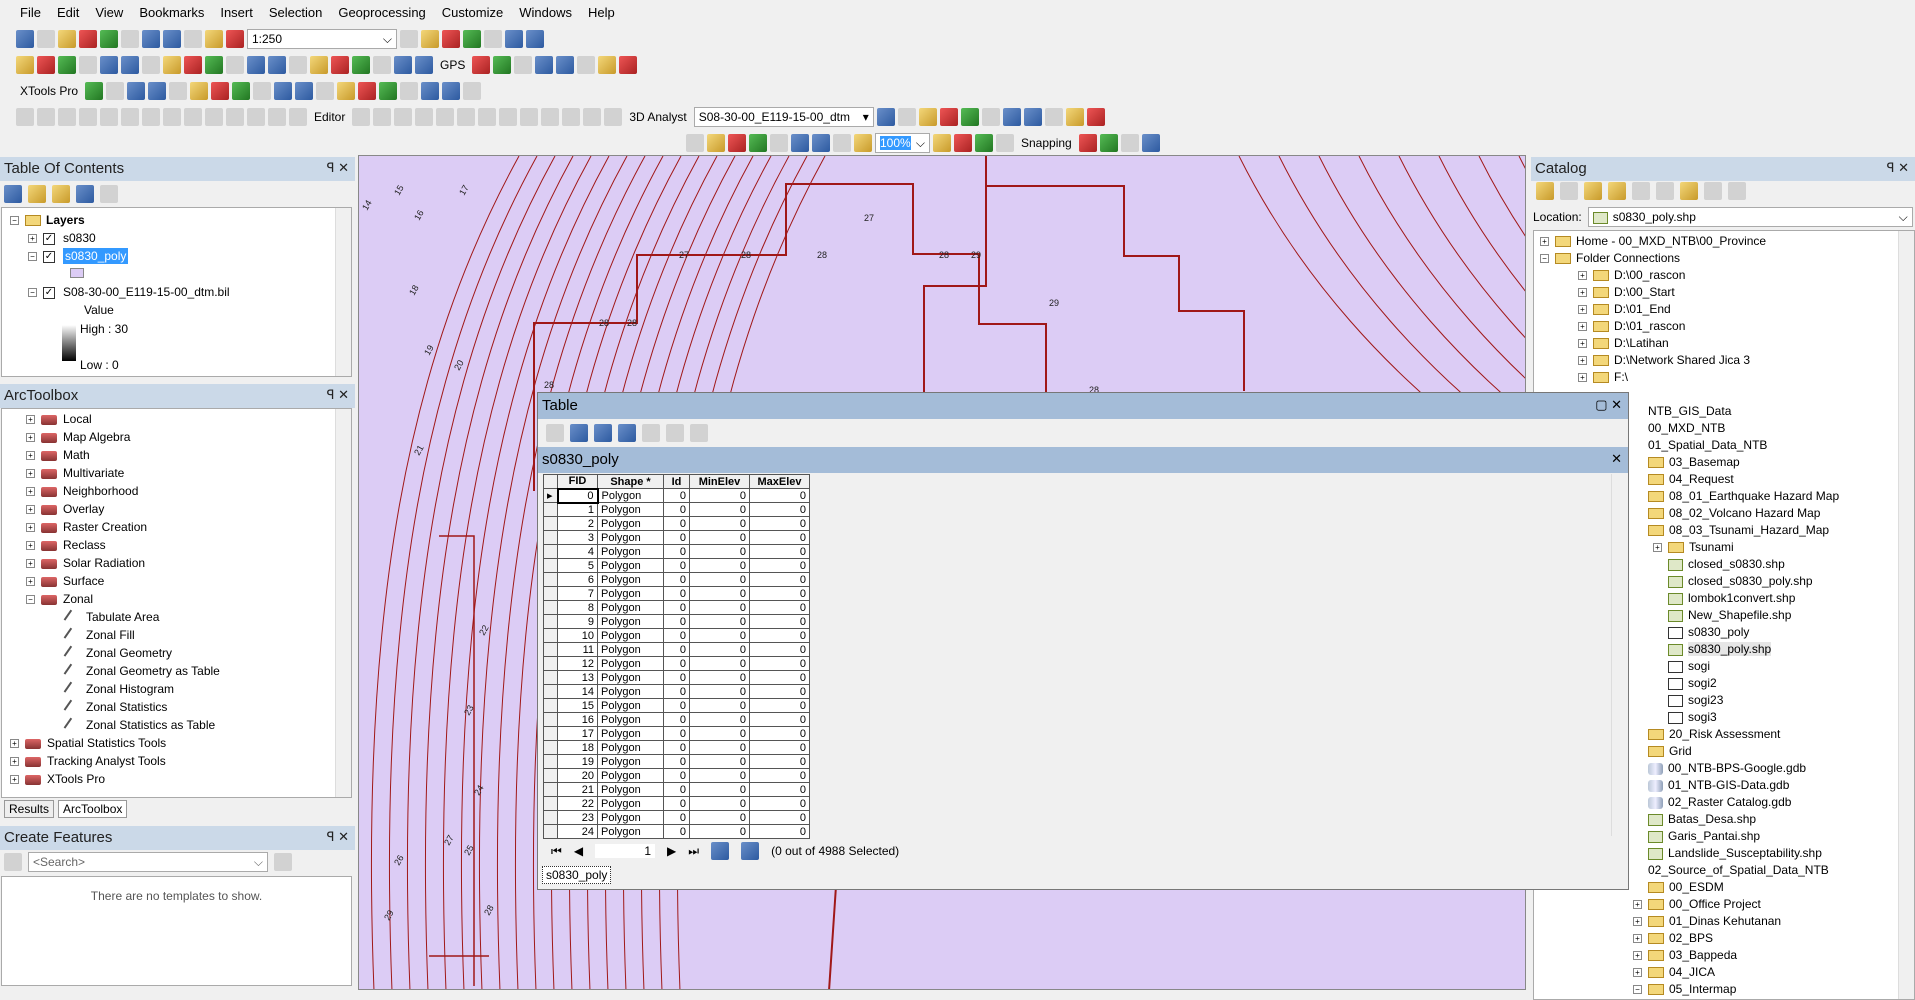 The width and height of the screenshot is (1915, 1000). I want to click on previous-record-icon: ◀, so click(578, 851).